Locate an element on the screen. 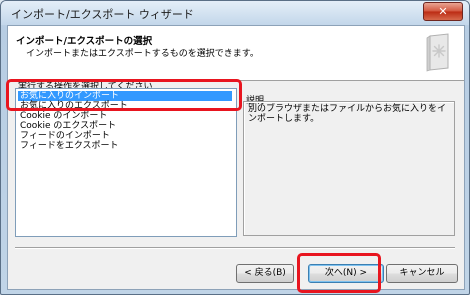 The width and height of the screenshot is (470, 295). cancel-button: キャンセル is located at coordinates (422, 273).